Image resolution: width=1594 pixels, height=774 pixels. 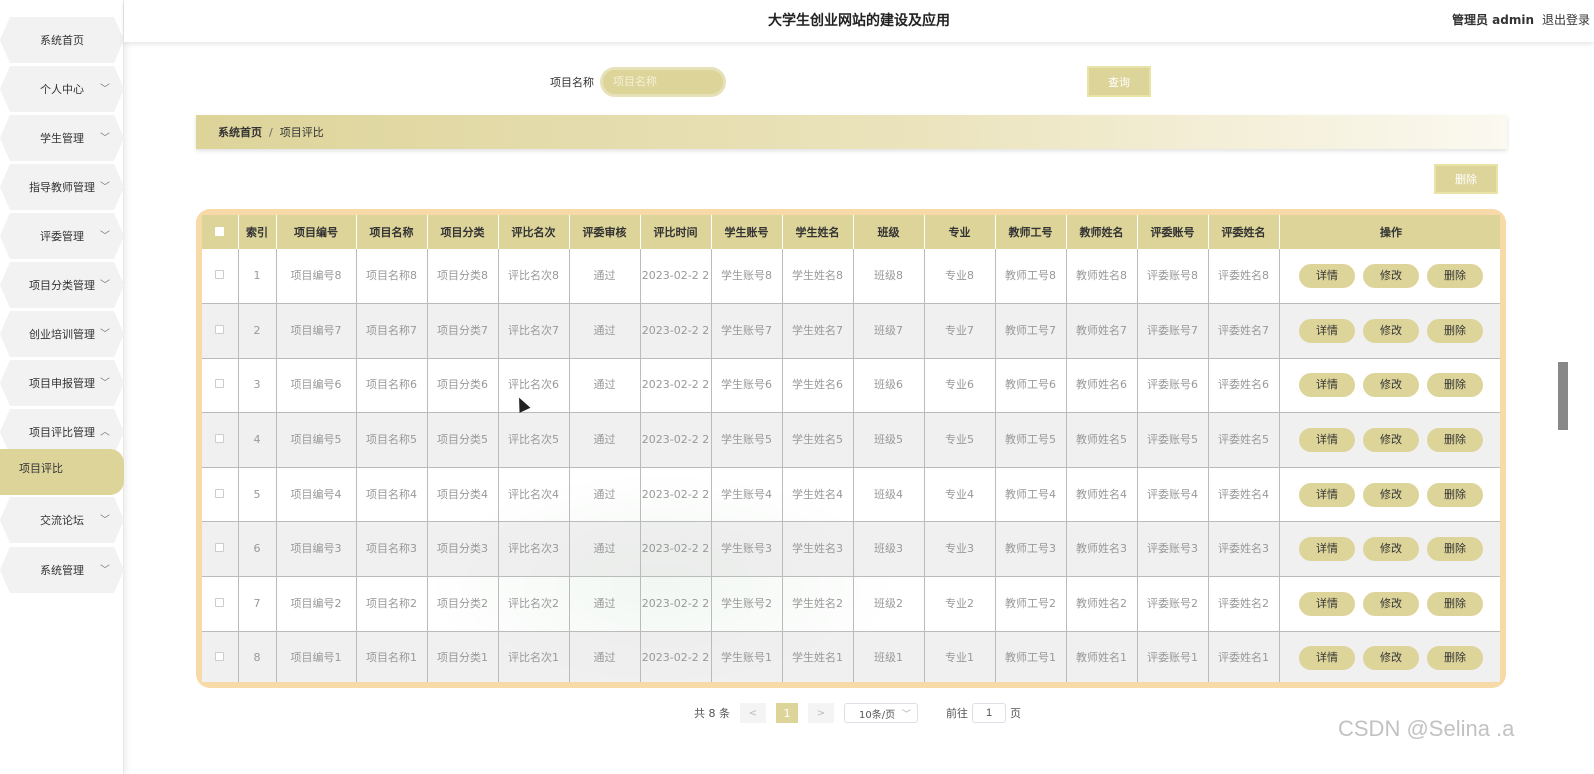 What do you see at coordinates (881, 713) in the screenshot?
I see `page-size-select: 10条/页 ﹀` at bounding box center [881, 713].